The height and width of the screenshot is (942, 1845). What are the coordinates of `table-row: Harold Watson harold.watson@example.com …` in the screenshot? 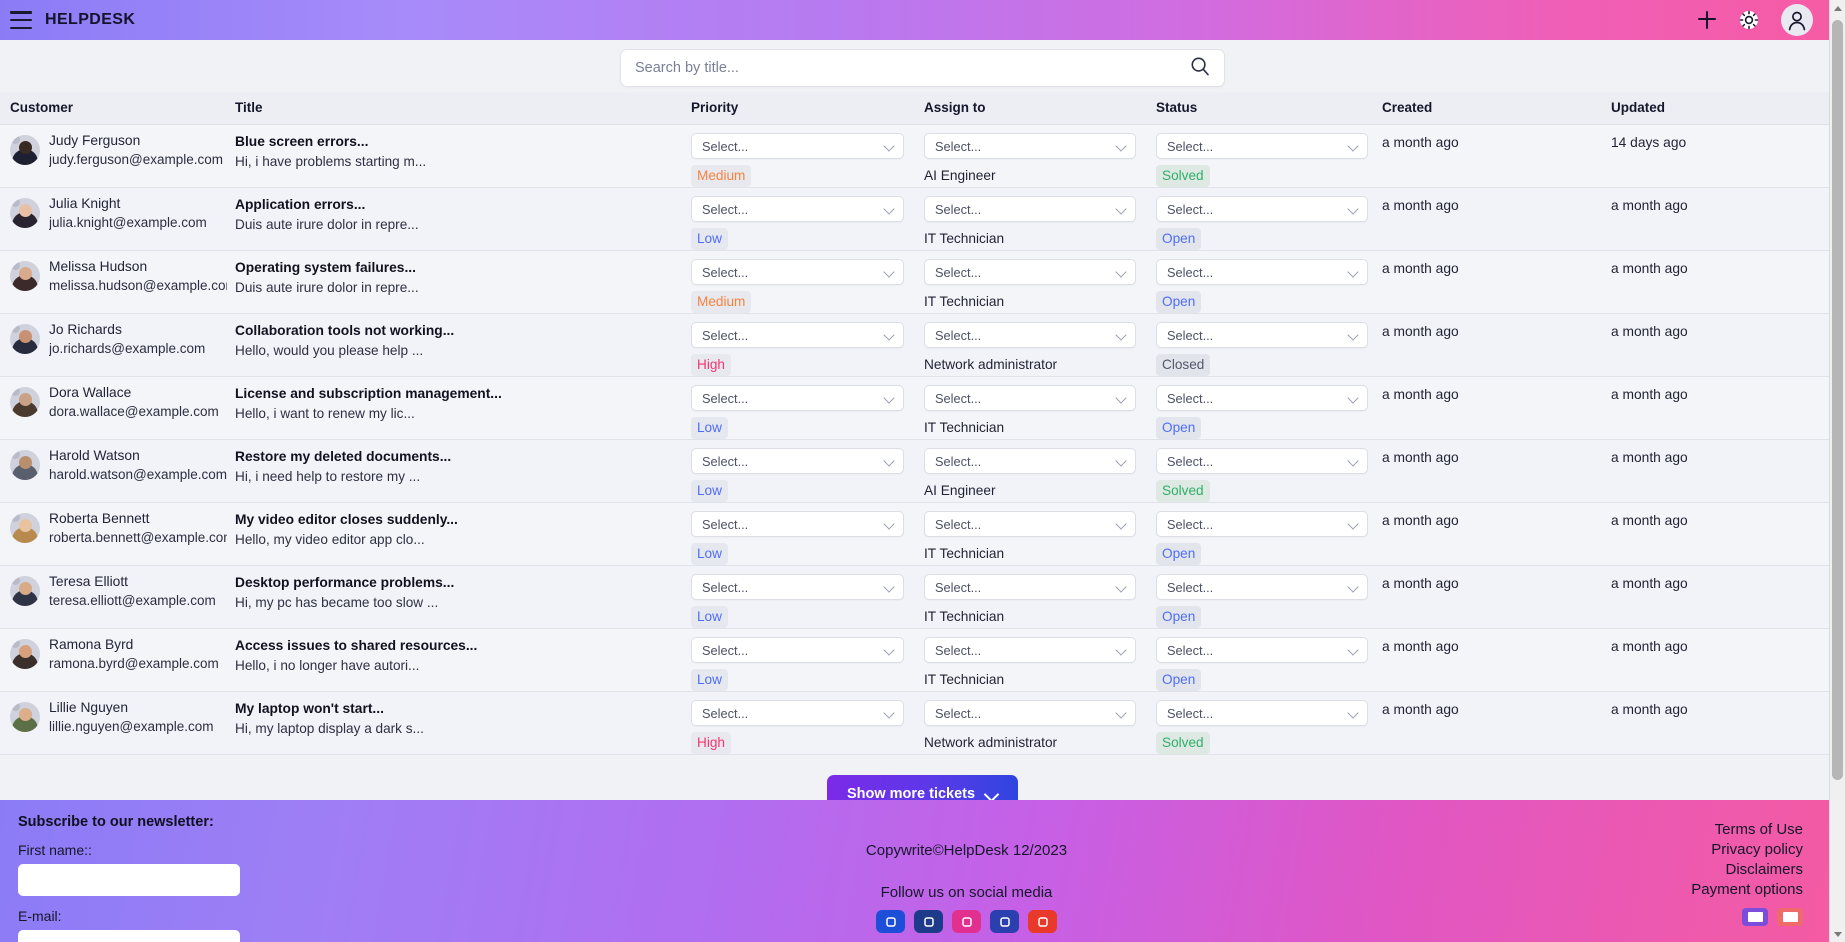 It's located at (922, 471).